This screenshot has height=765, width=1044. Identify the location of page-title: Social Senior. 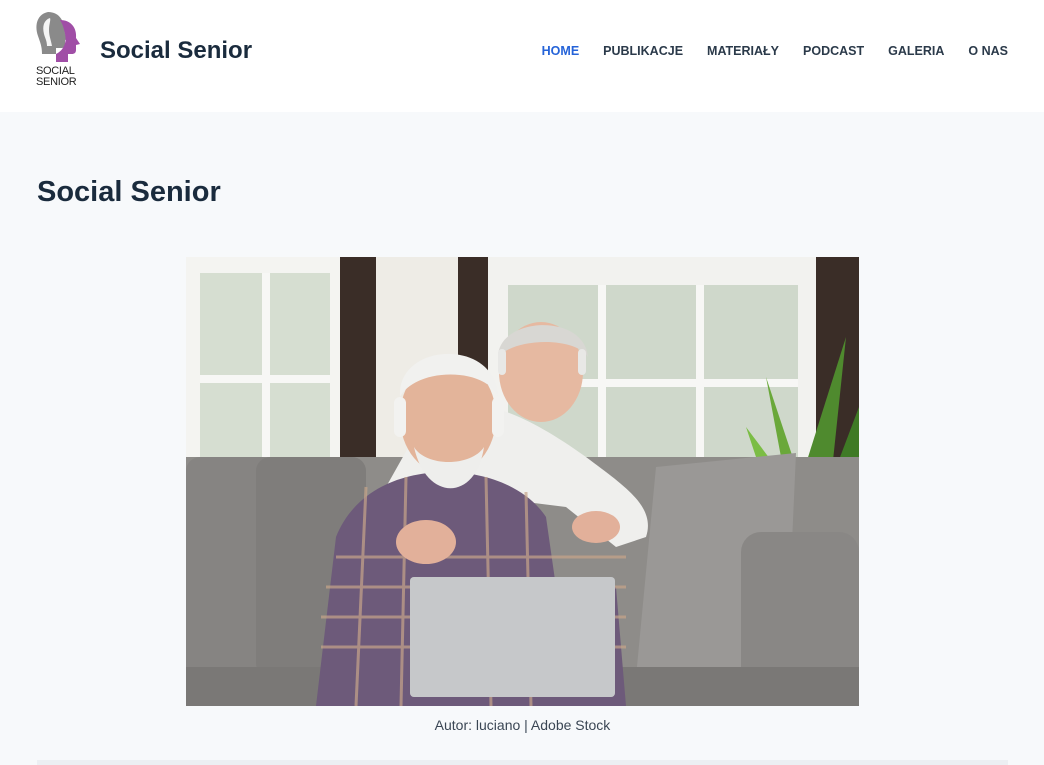
(129, 192).